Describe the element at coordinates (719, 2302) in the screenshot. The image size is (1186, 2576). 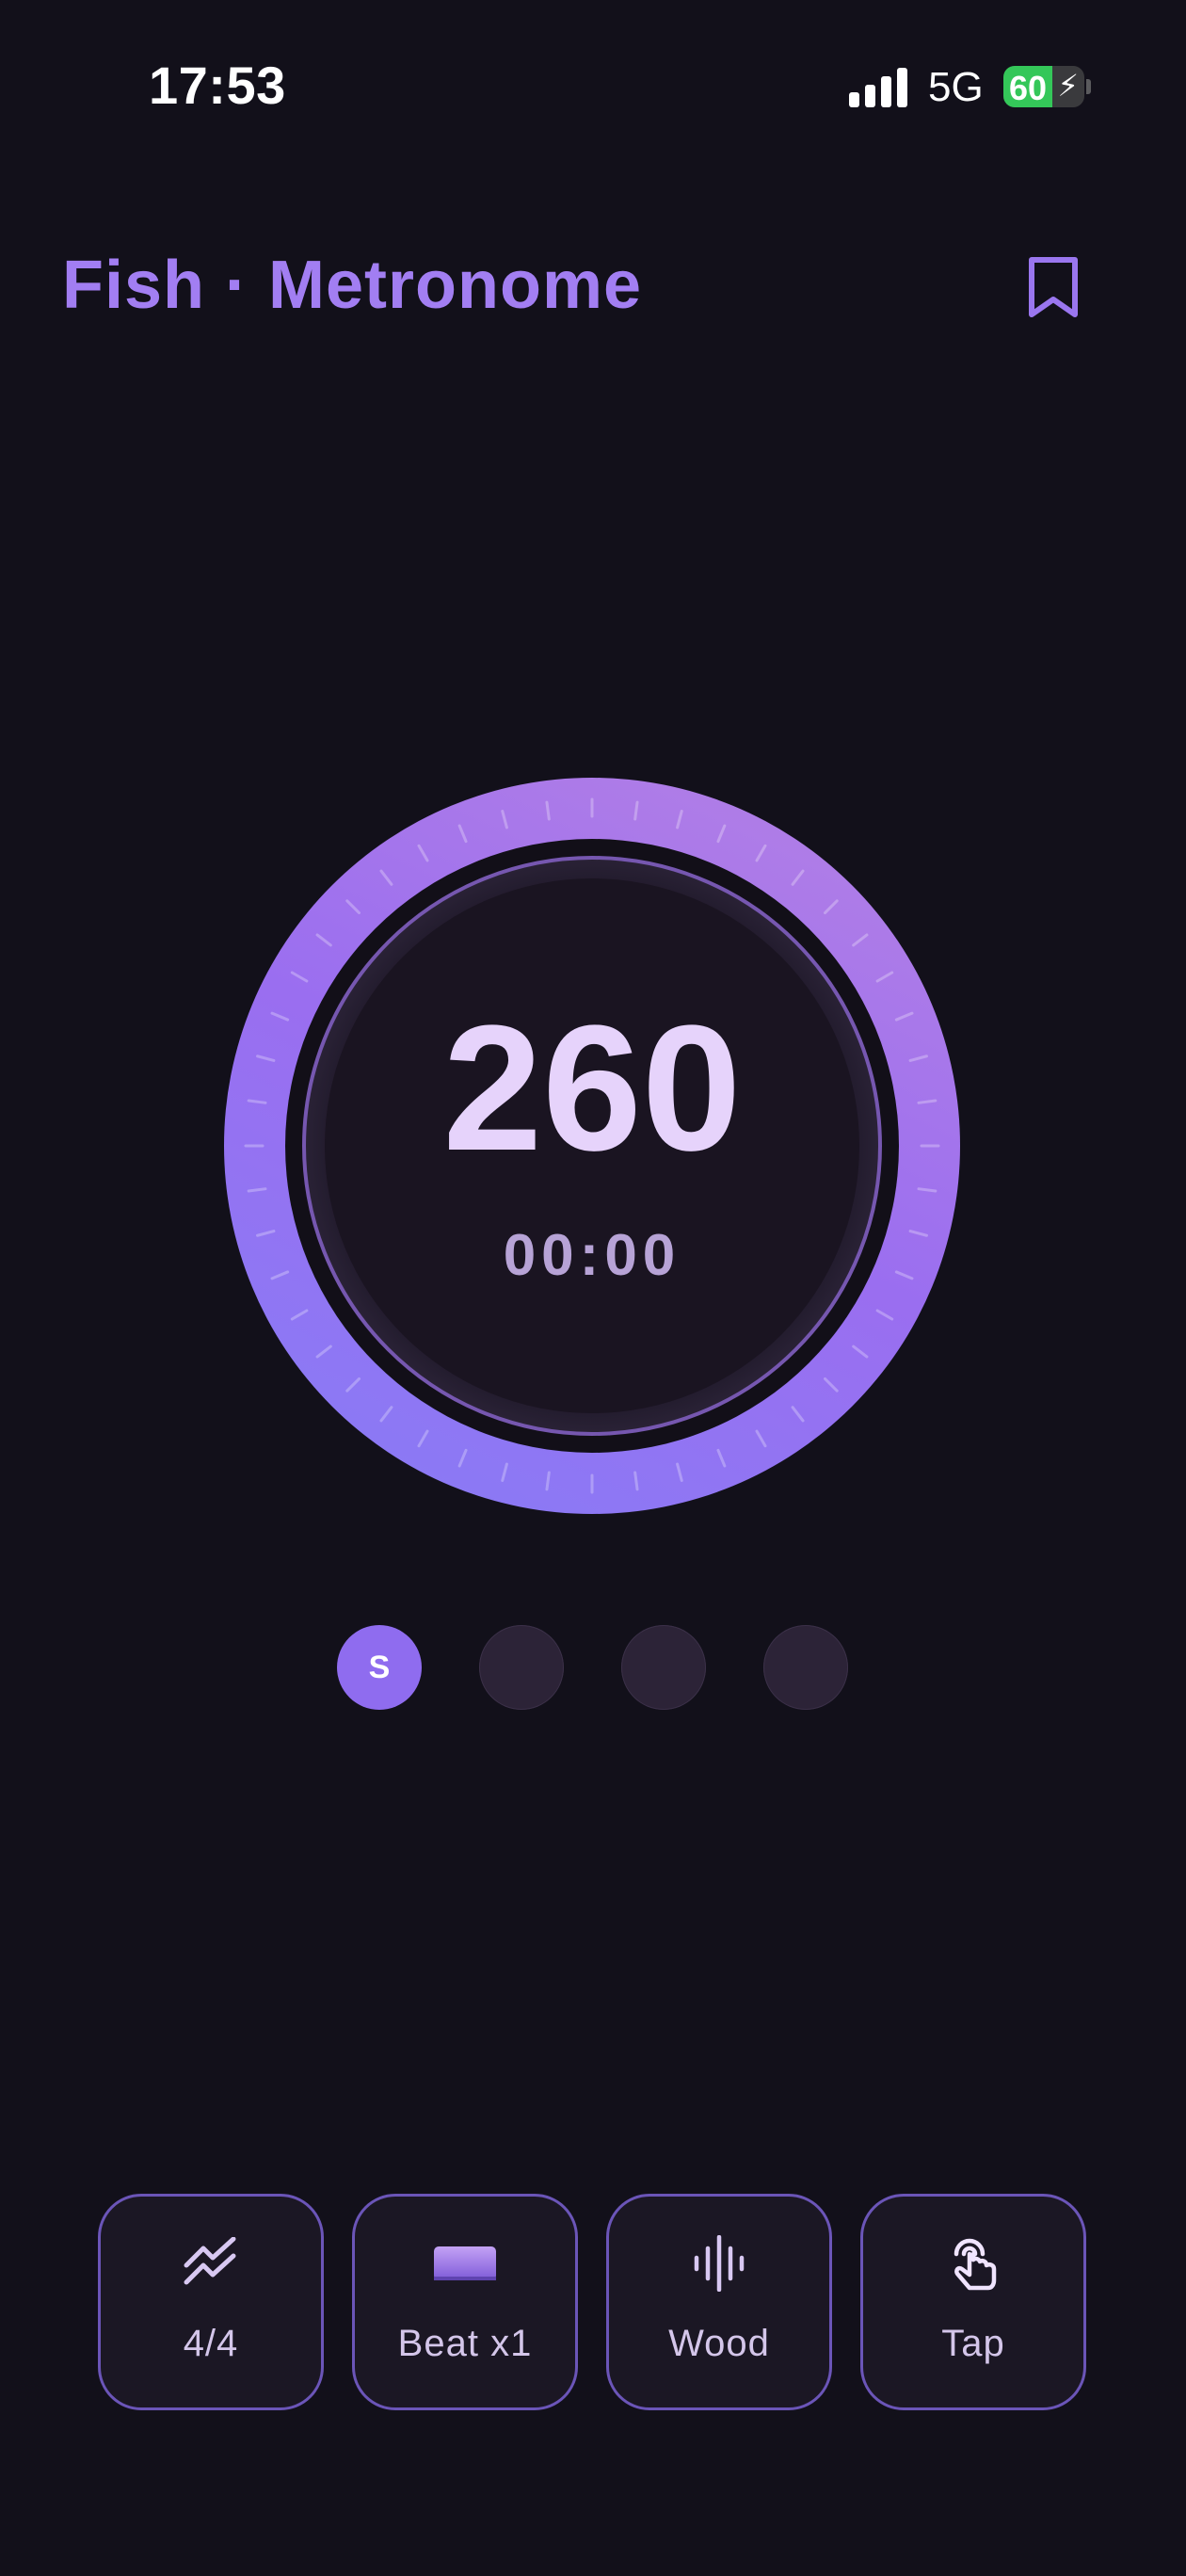
I see `sound-button: Wood` at that location.